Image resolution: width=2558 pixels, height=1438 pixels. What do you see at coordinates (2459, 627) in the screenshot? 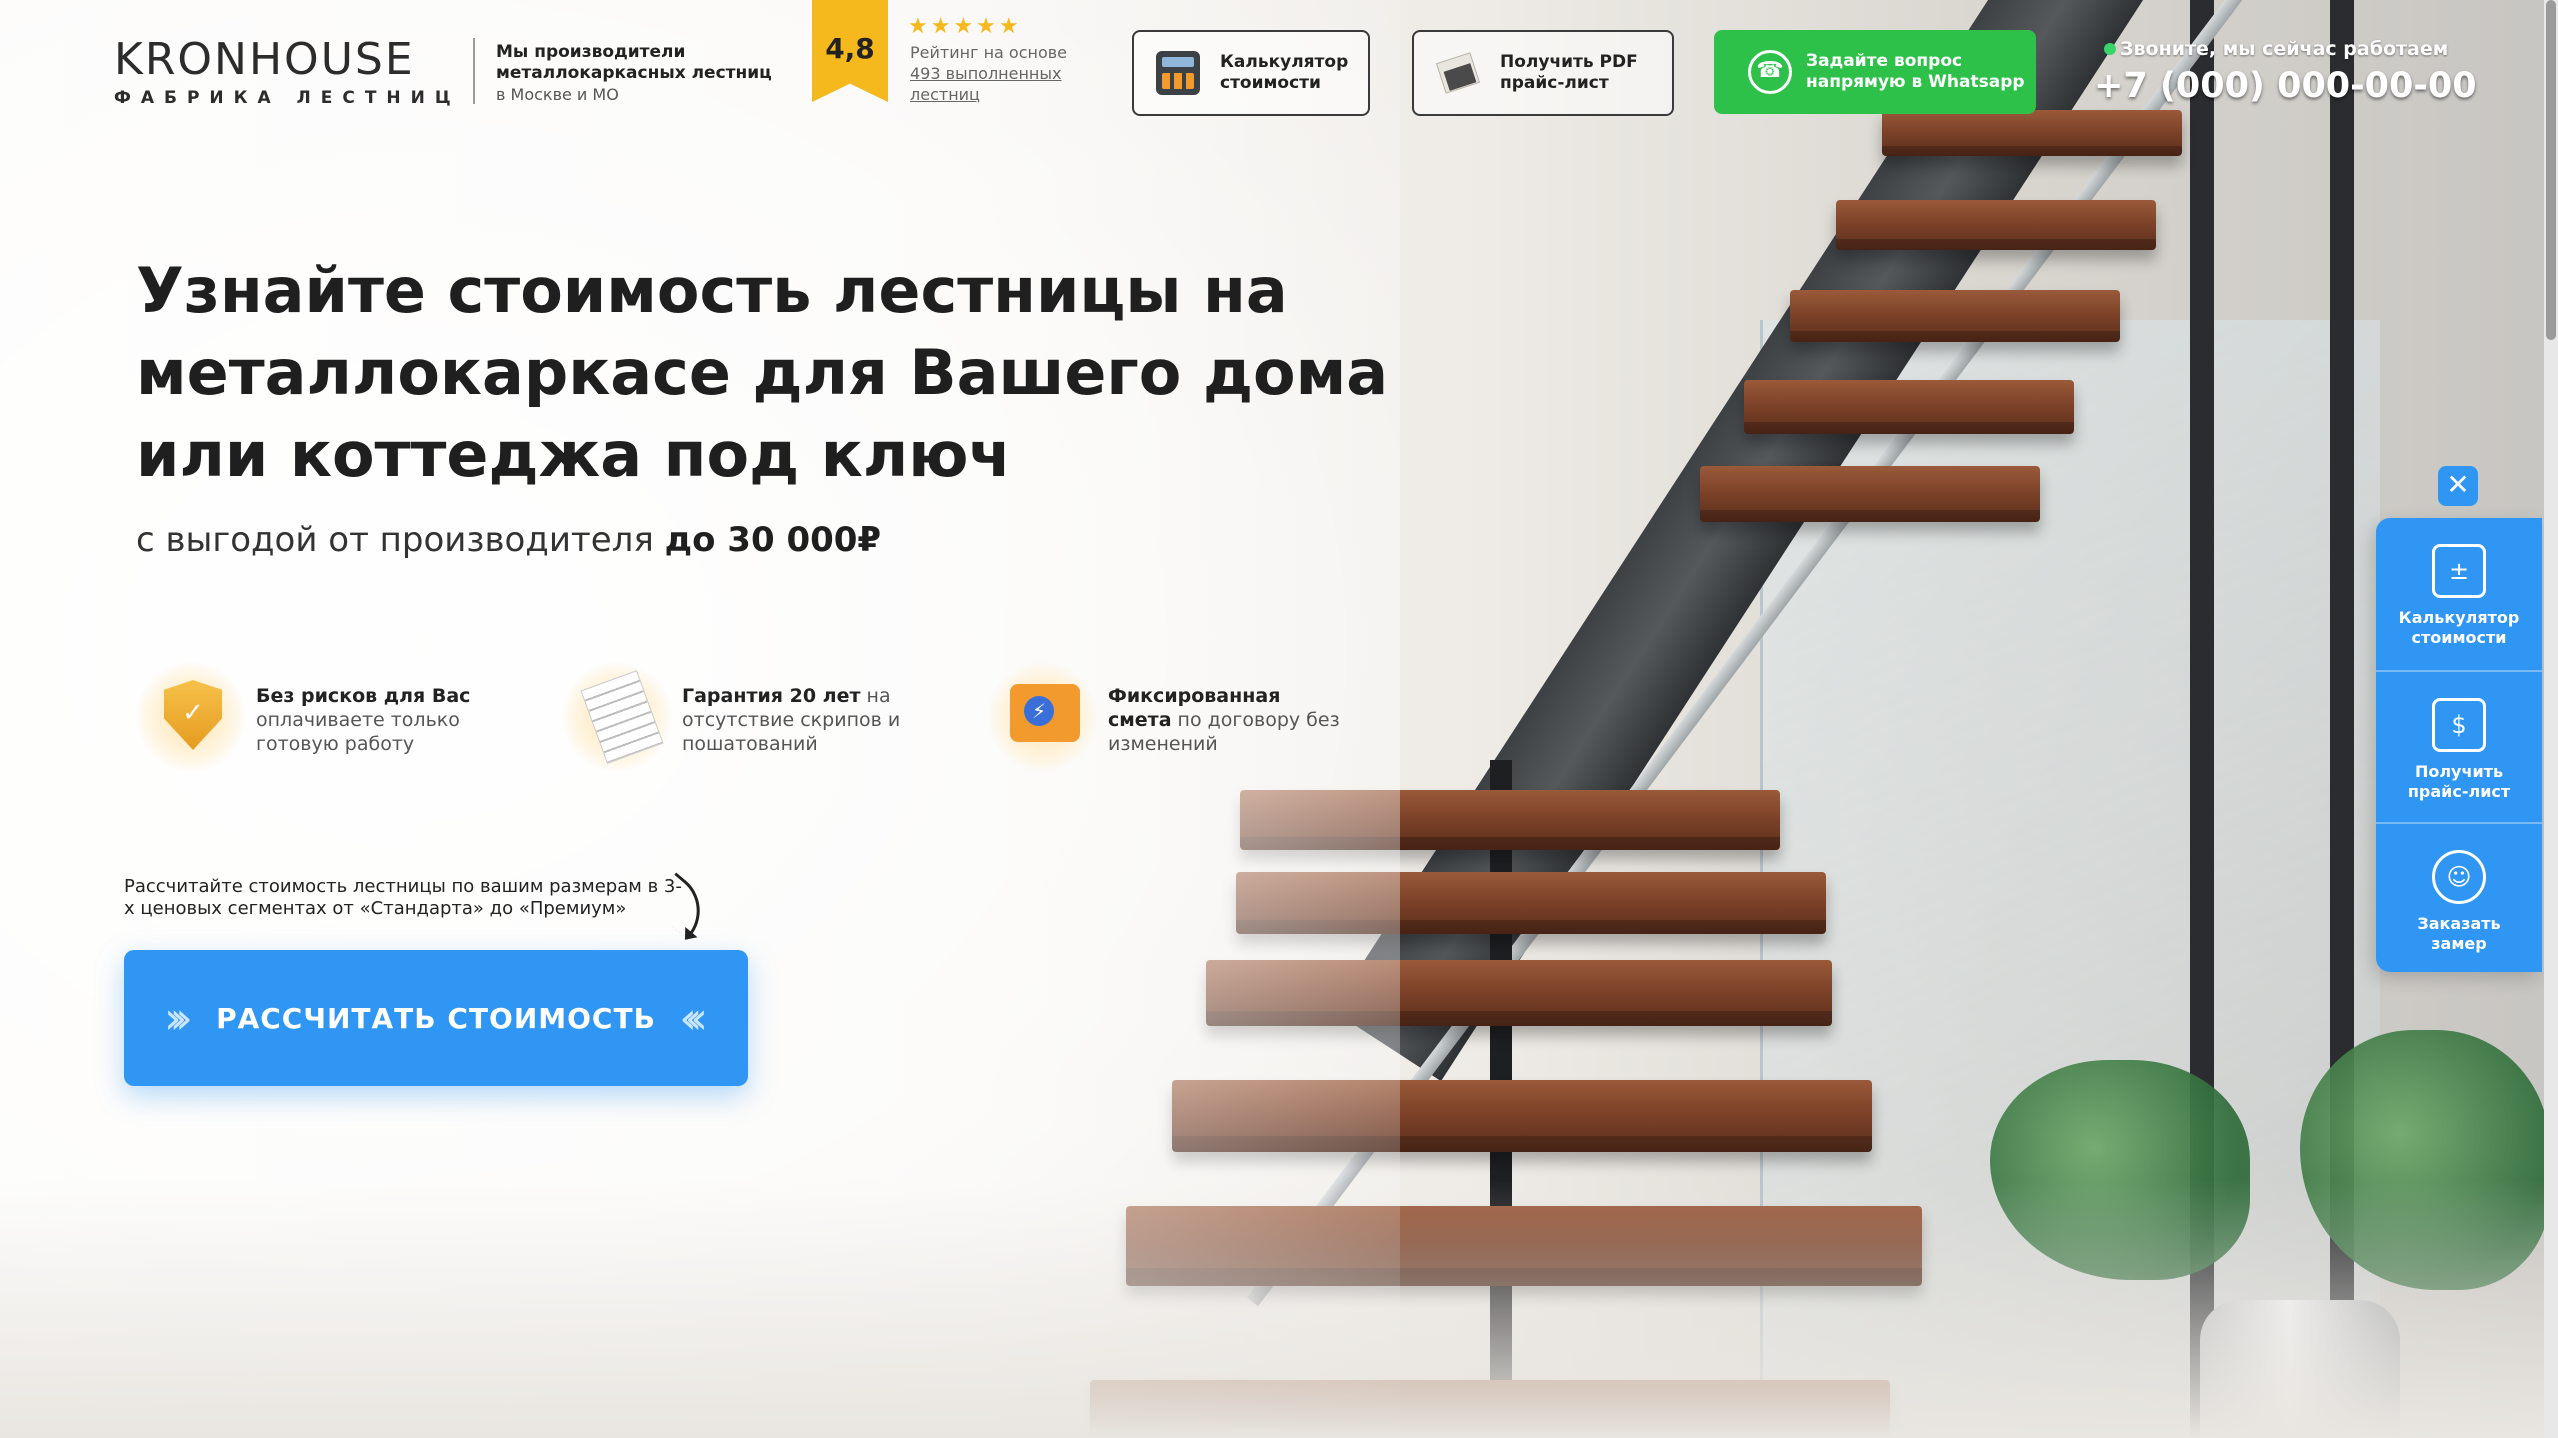
I see `side-panel-calculator-label: Калькулятор стоимости` at bounding box center [2459, 627].